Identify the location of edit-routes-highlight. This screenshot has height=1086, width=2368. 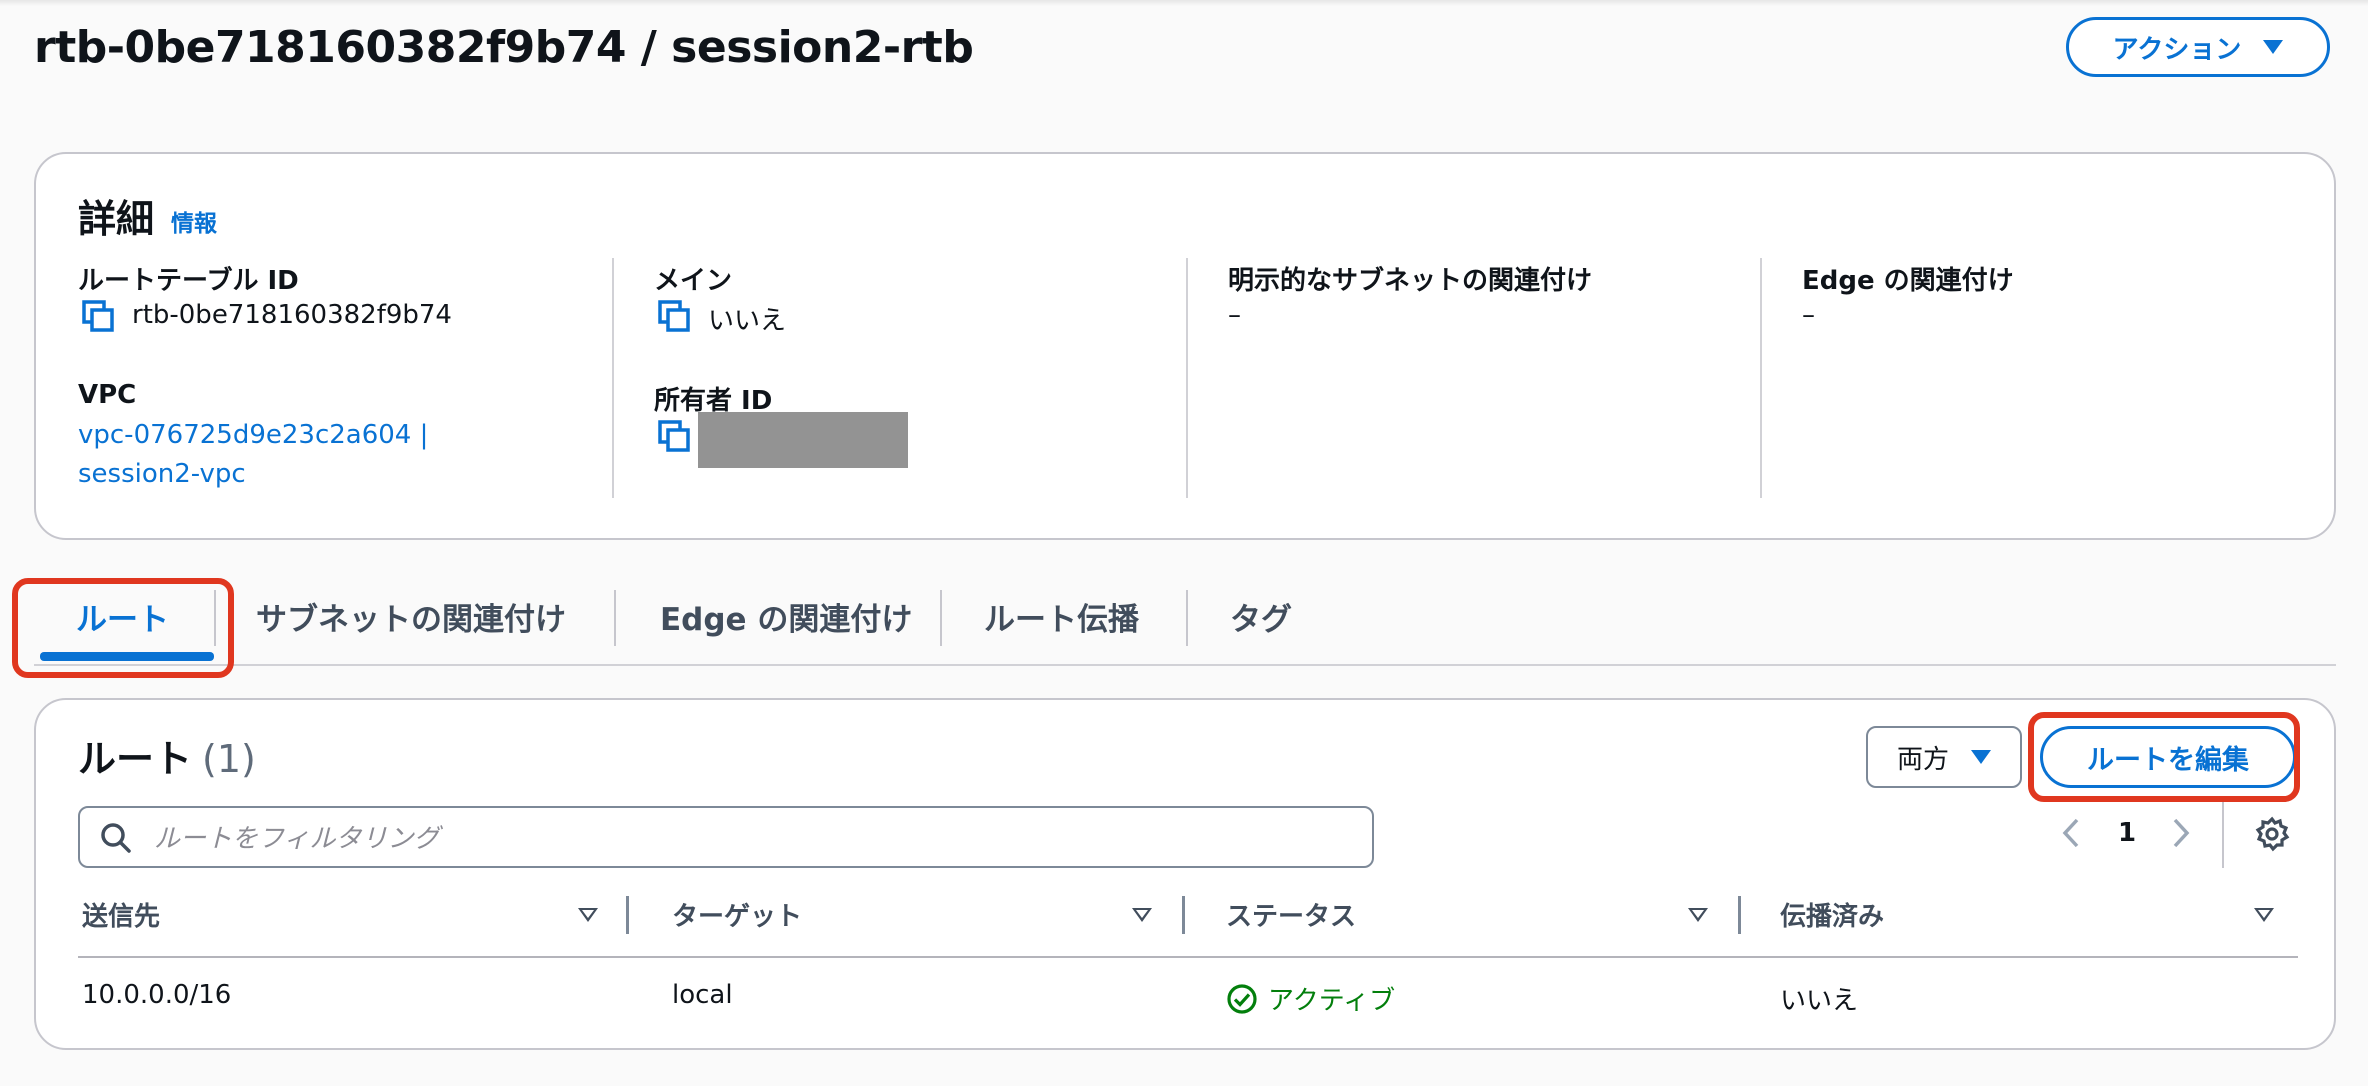
(2164, 757).